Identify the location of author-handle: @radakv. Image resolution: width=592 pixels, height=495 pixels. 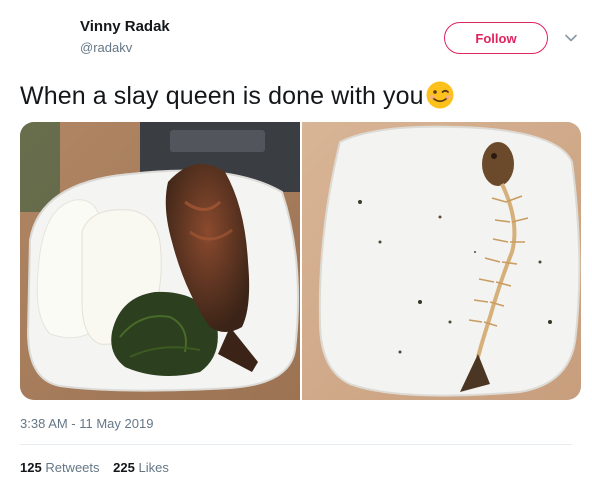
(106, 47).